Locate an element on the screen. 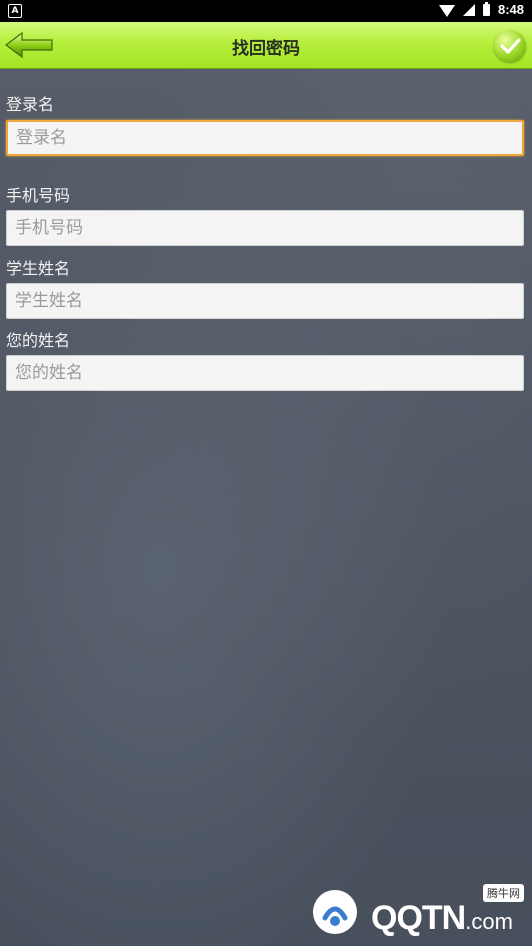 This screenshot has height=946, width=532. your-name-label: 您的姓名 is located at coordinates (38, 340).